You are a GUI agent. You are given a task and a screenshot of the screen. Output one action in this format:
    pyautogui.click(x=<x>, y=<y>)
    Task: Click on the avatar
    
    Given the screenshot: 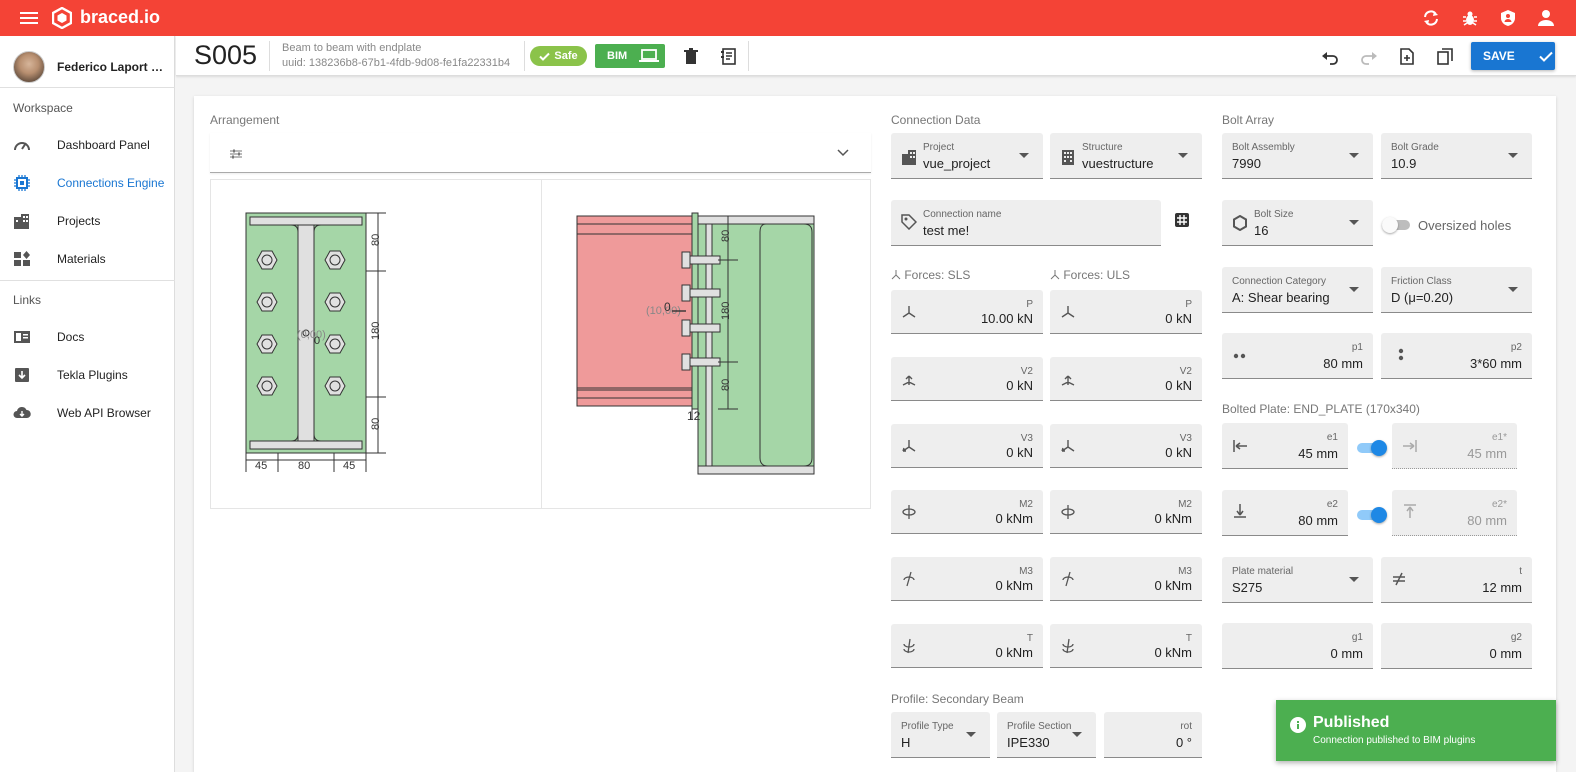 What is the action you would take?
    pyautogui.click(x=29, y=67)
    